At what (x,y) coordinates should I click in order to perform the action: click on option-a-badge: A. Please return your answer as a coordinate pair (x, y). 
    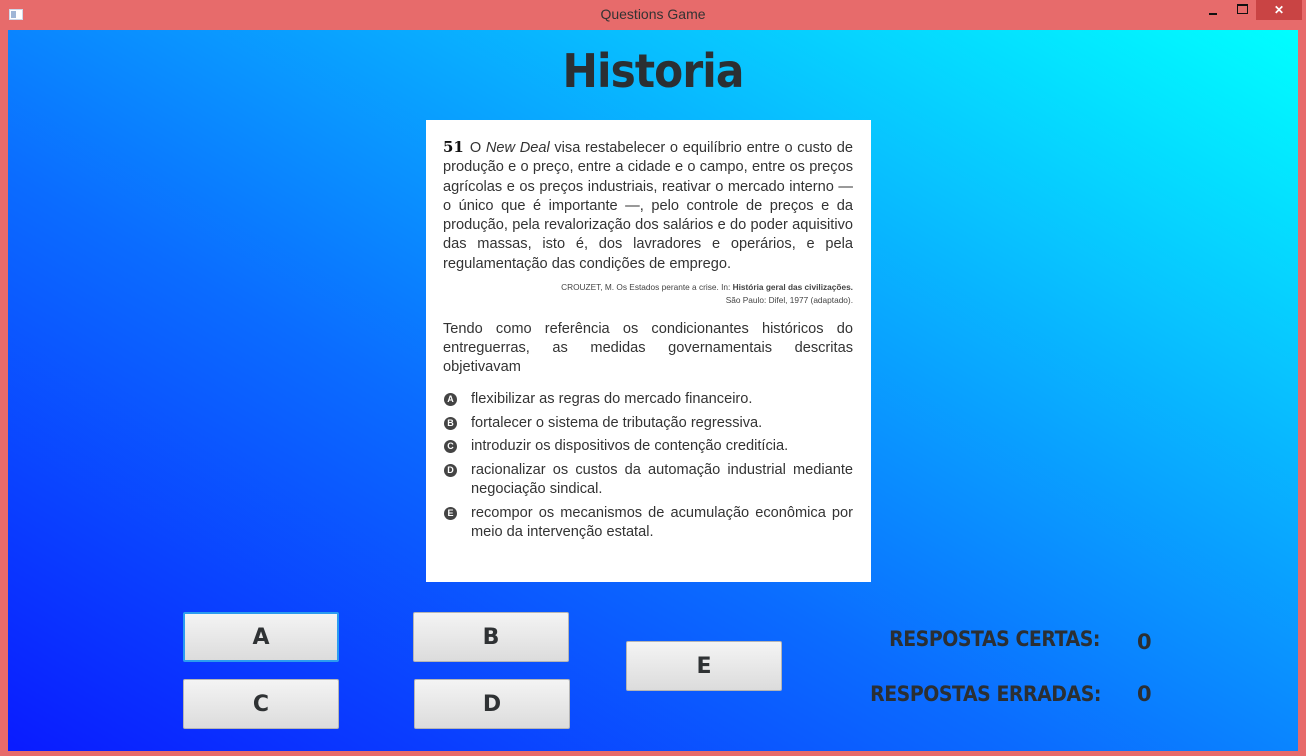
    Looking at the image, I should click on (450, 400).